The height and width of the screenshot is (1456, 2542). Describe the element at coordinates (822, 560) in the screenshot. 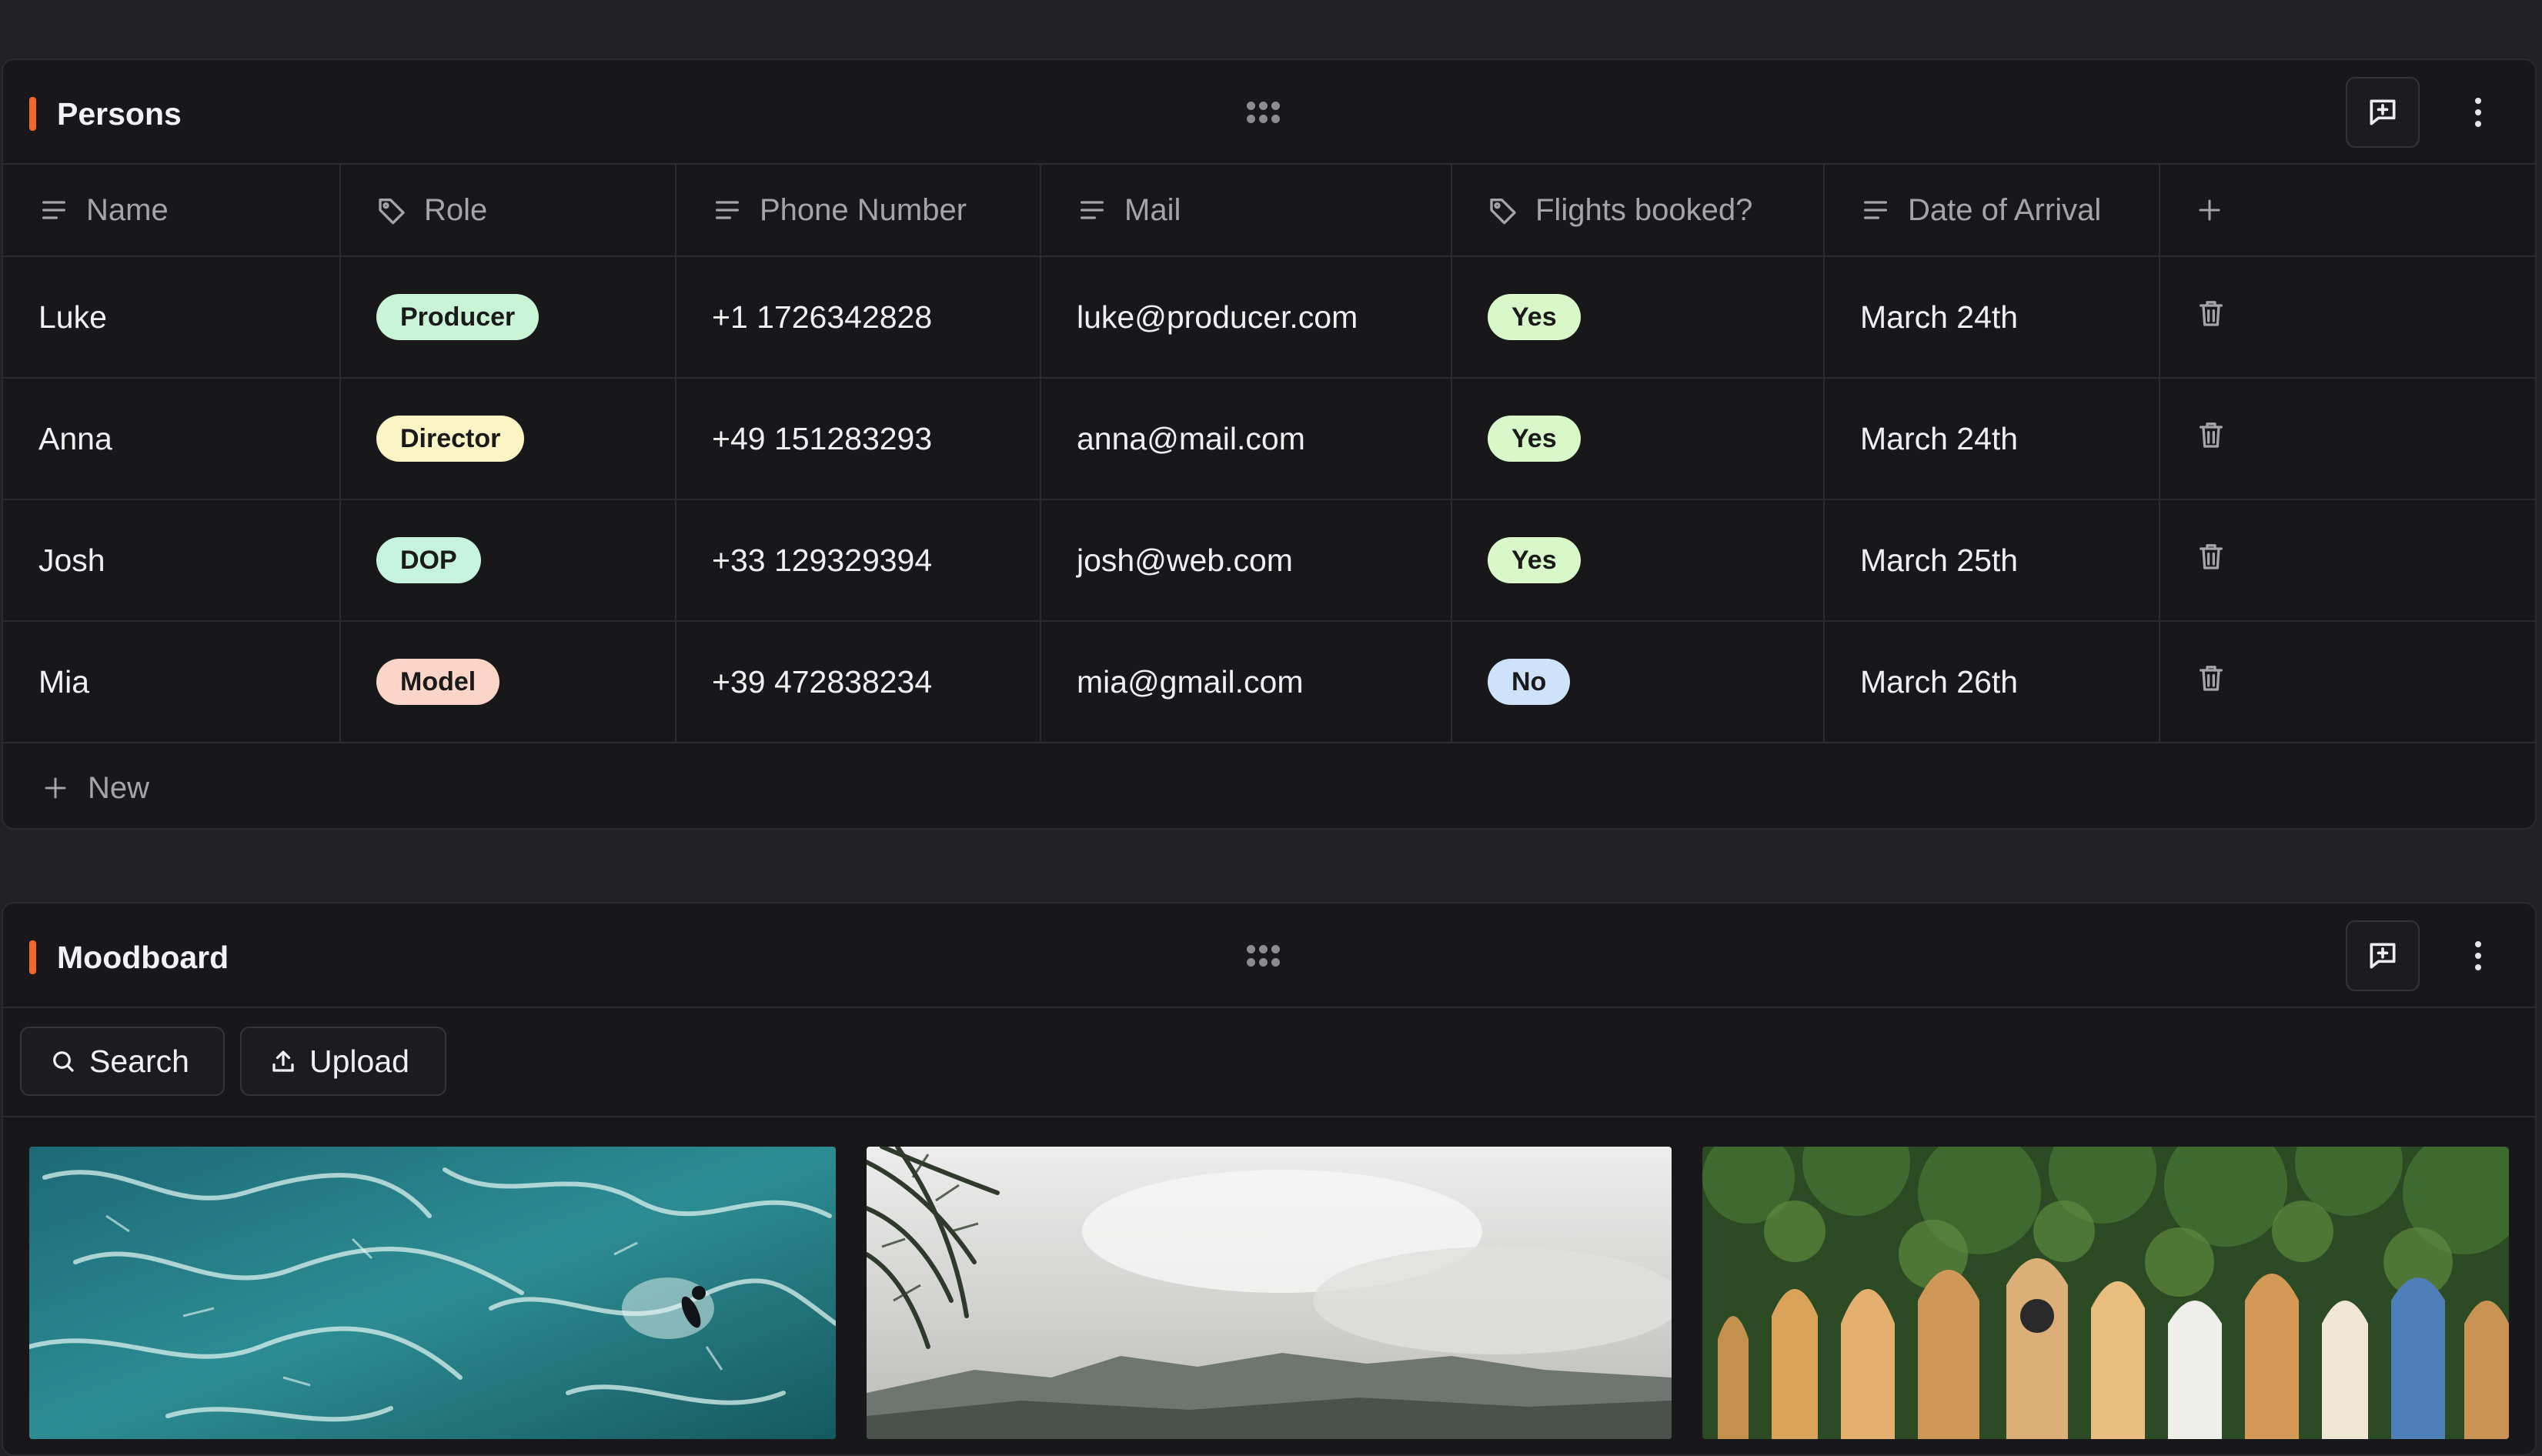

I see `phone-number: +33 129329394` at that location.